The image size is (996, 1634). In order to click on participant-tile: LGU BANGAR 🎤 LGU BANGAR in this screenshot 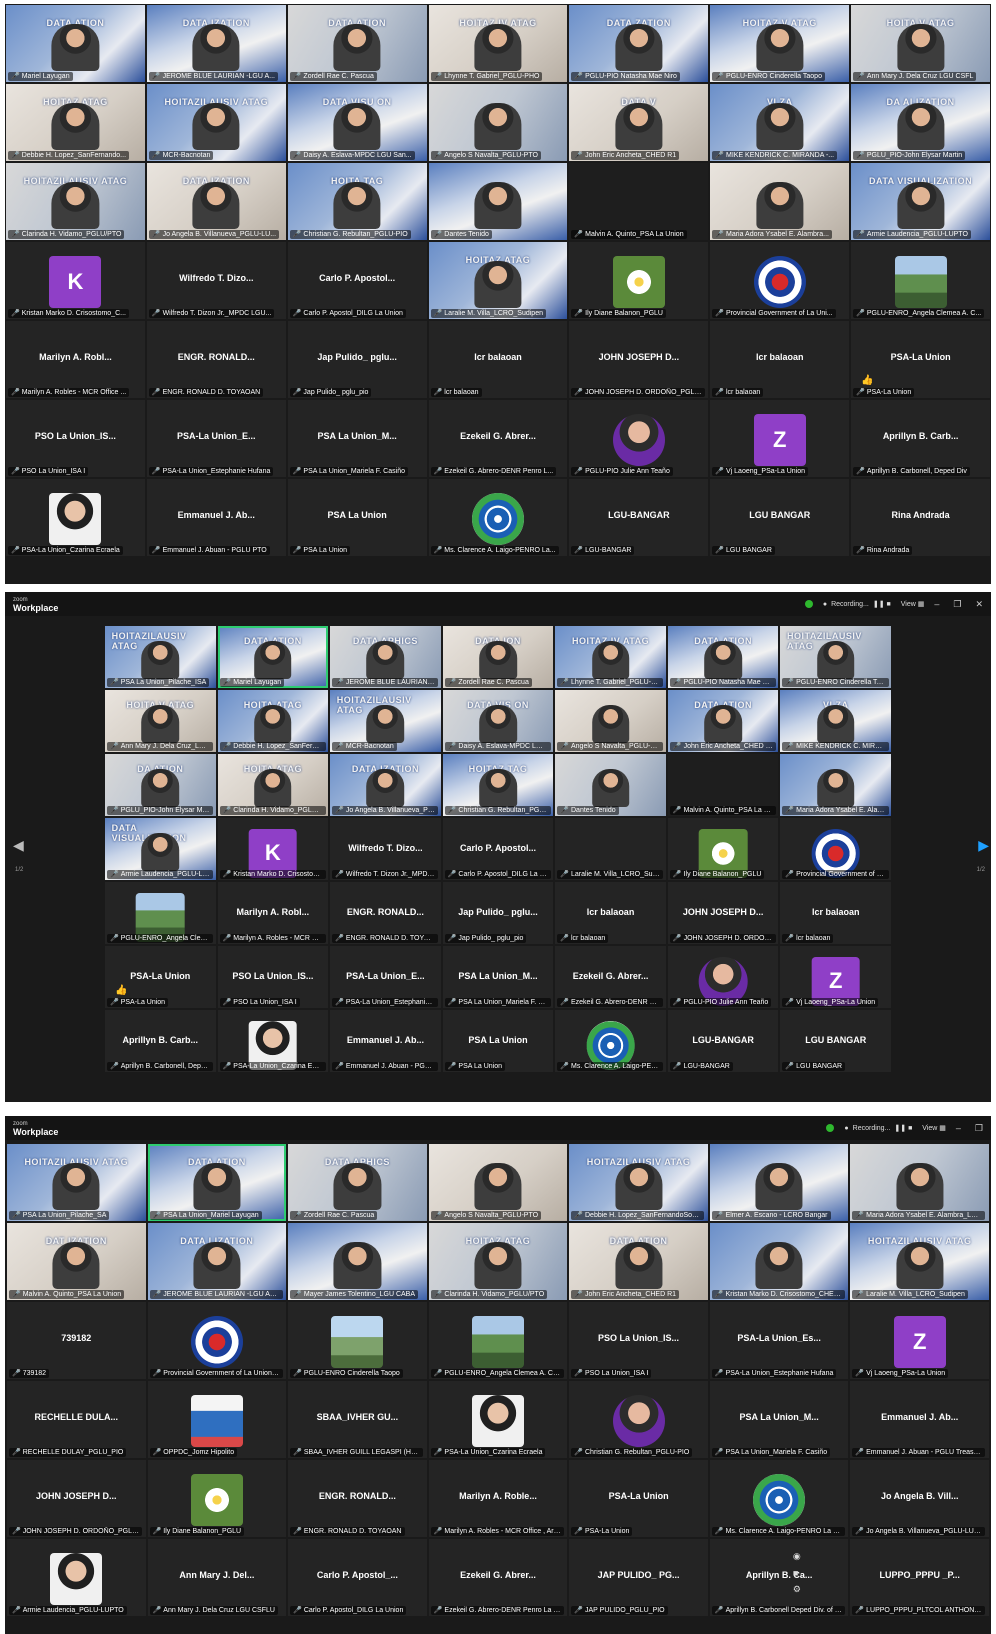, I will do `click(780, 517)`.